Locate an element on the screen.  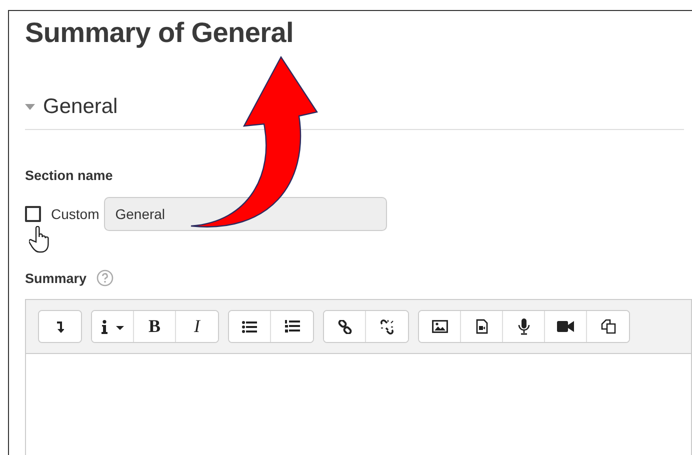
bulleted-list-icon is located at coordinates (249, 326).